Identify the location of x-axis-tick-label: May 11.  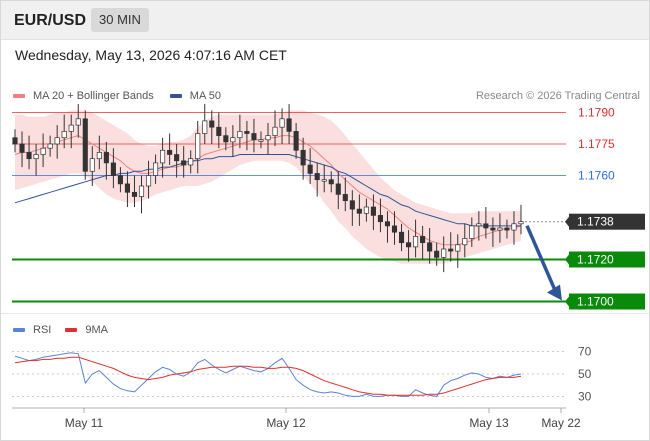
(84, 423).